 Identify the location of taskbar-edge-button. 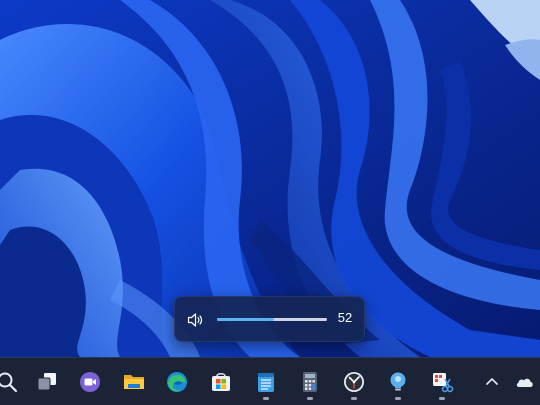
(177, 382).